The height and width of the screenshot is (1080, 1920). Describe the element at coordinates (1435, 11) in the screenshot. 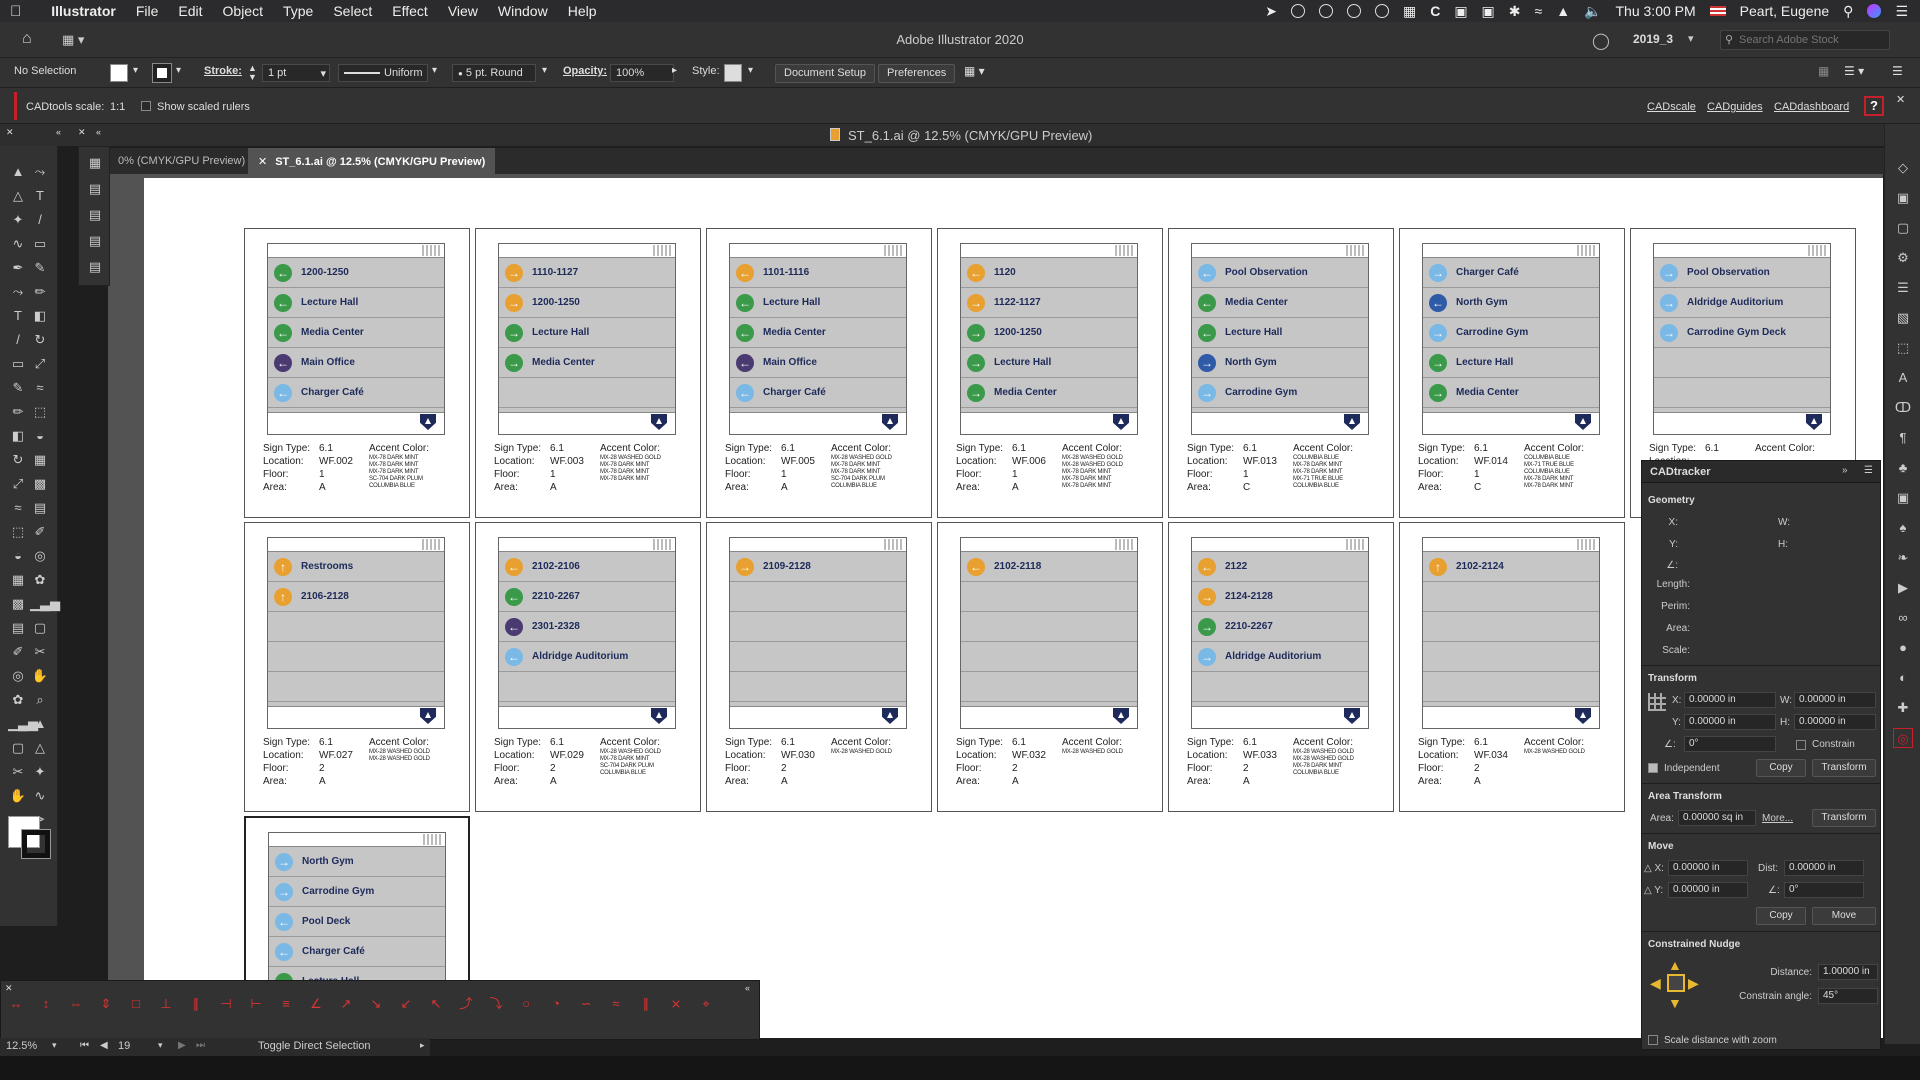

I see `c-icon: C` at that location.